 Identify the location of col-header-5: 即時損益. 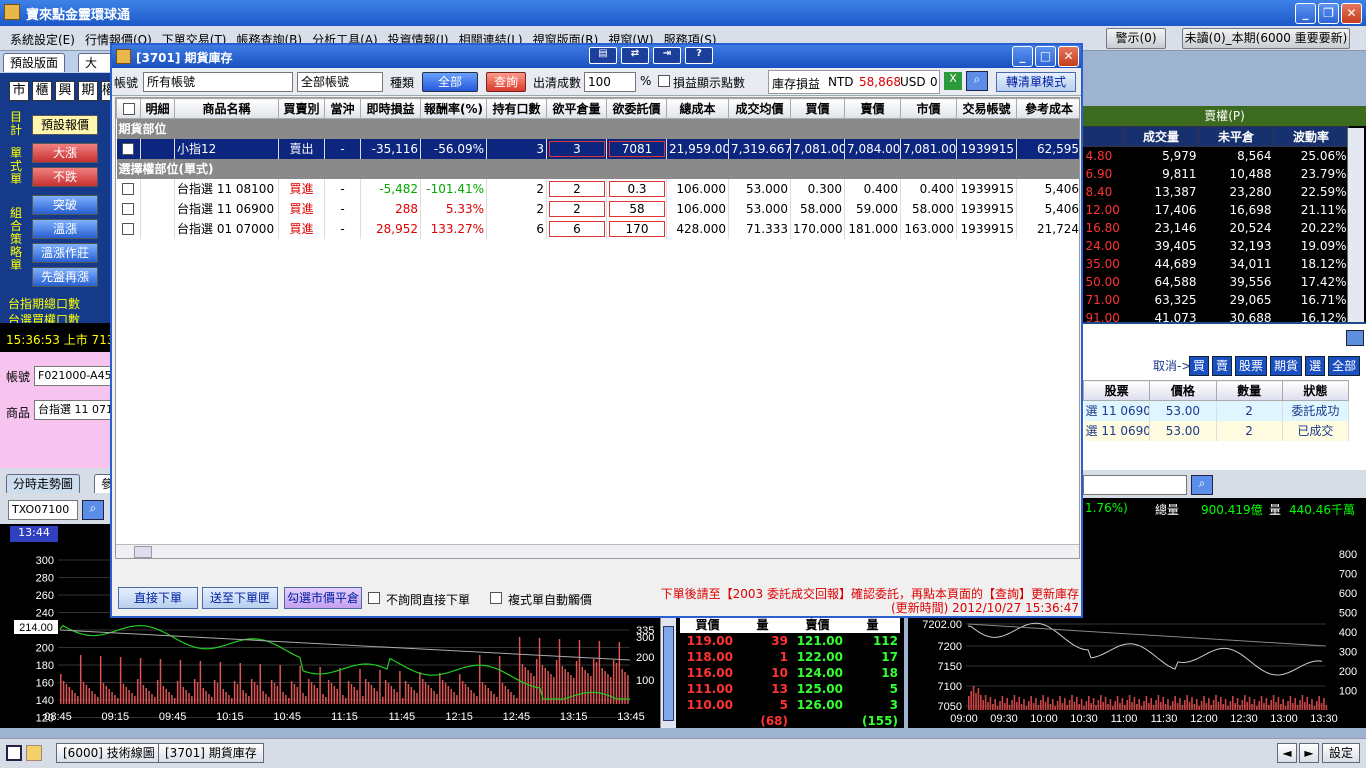
(390, 108).